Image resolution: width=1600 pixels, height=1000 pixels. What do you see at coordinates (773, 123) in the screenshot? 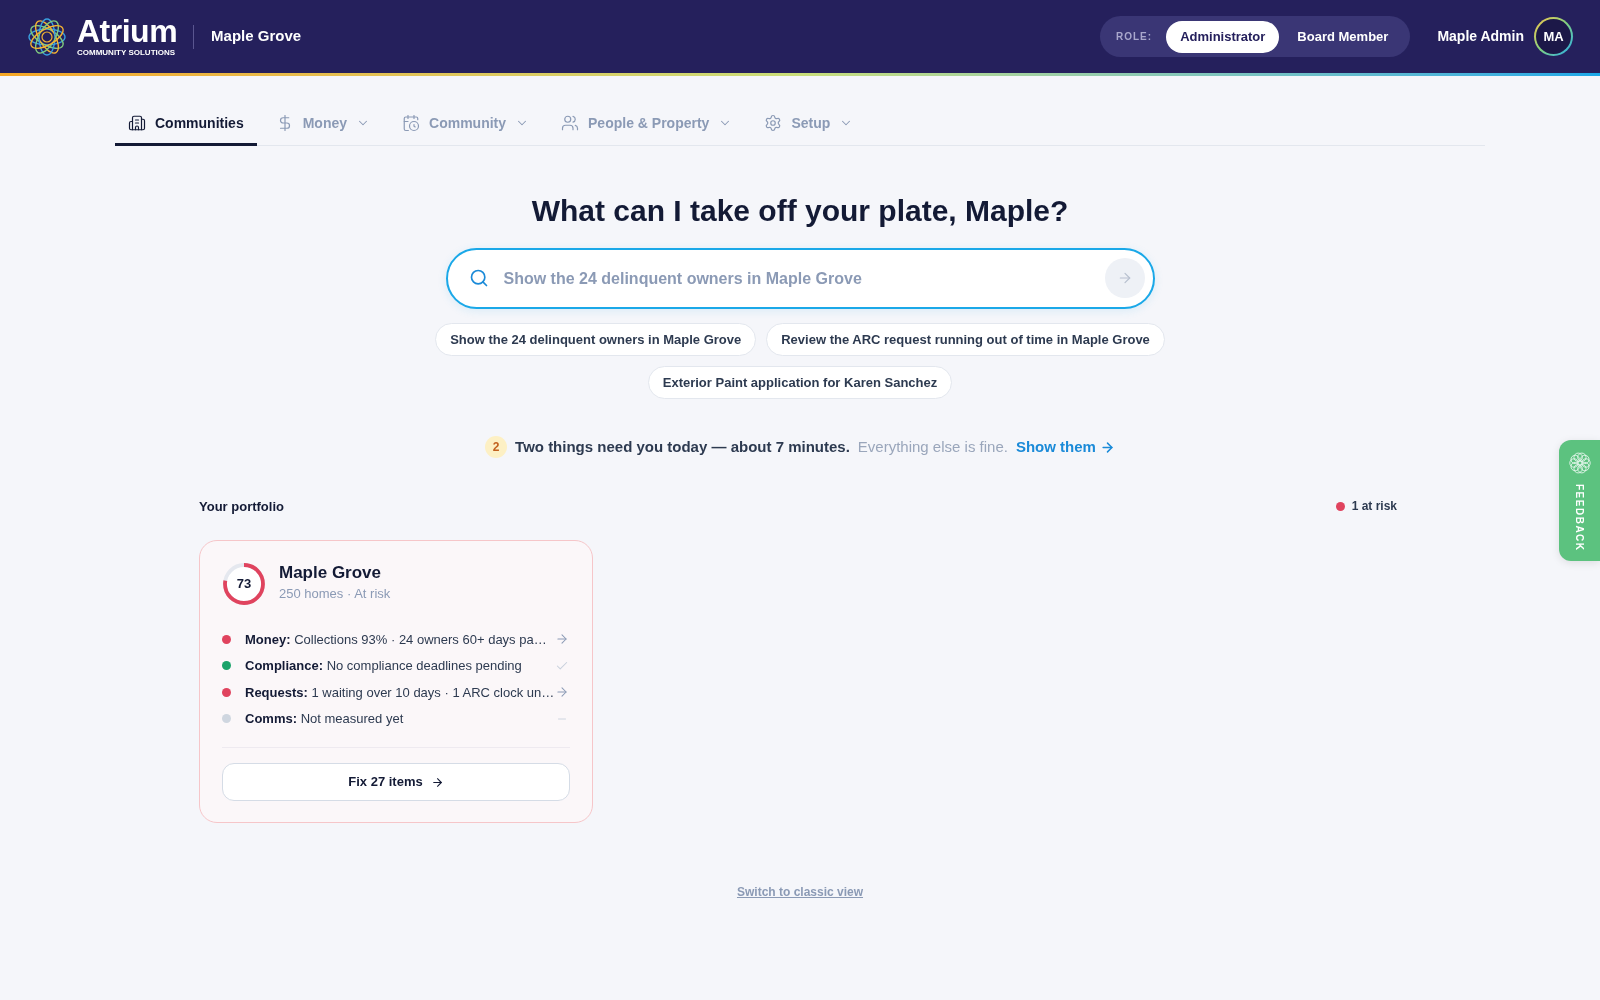
I see `gear-icon` at bounding box center [773, 123].